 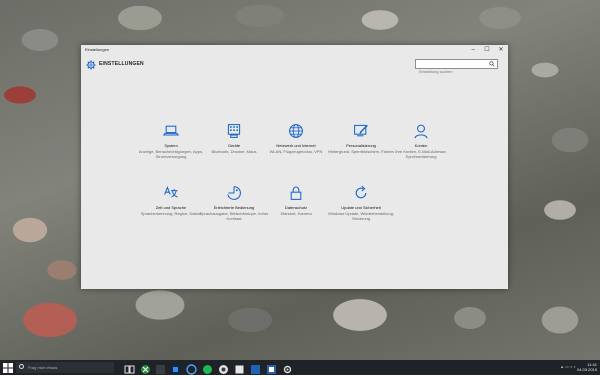 I want to click on search-icon, so click(x=492, y=64).